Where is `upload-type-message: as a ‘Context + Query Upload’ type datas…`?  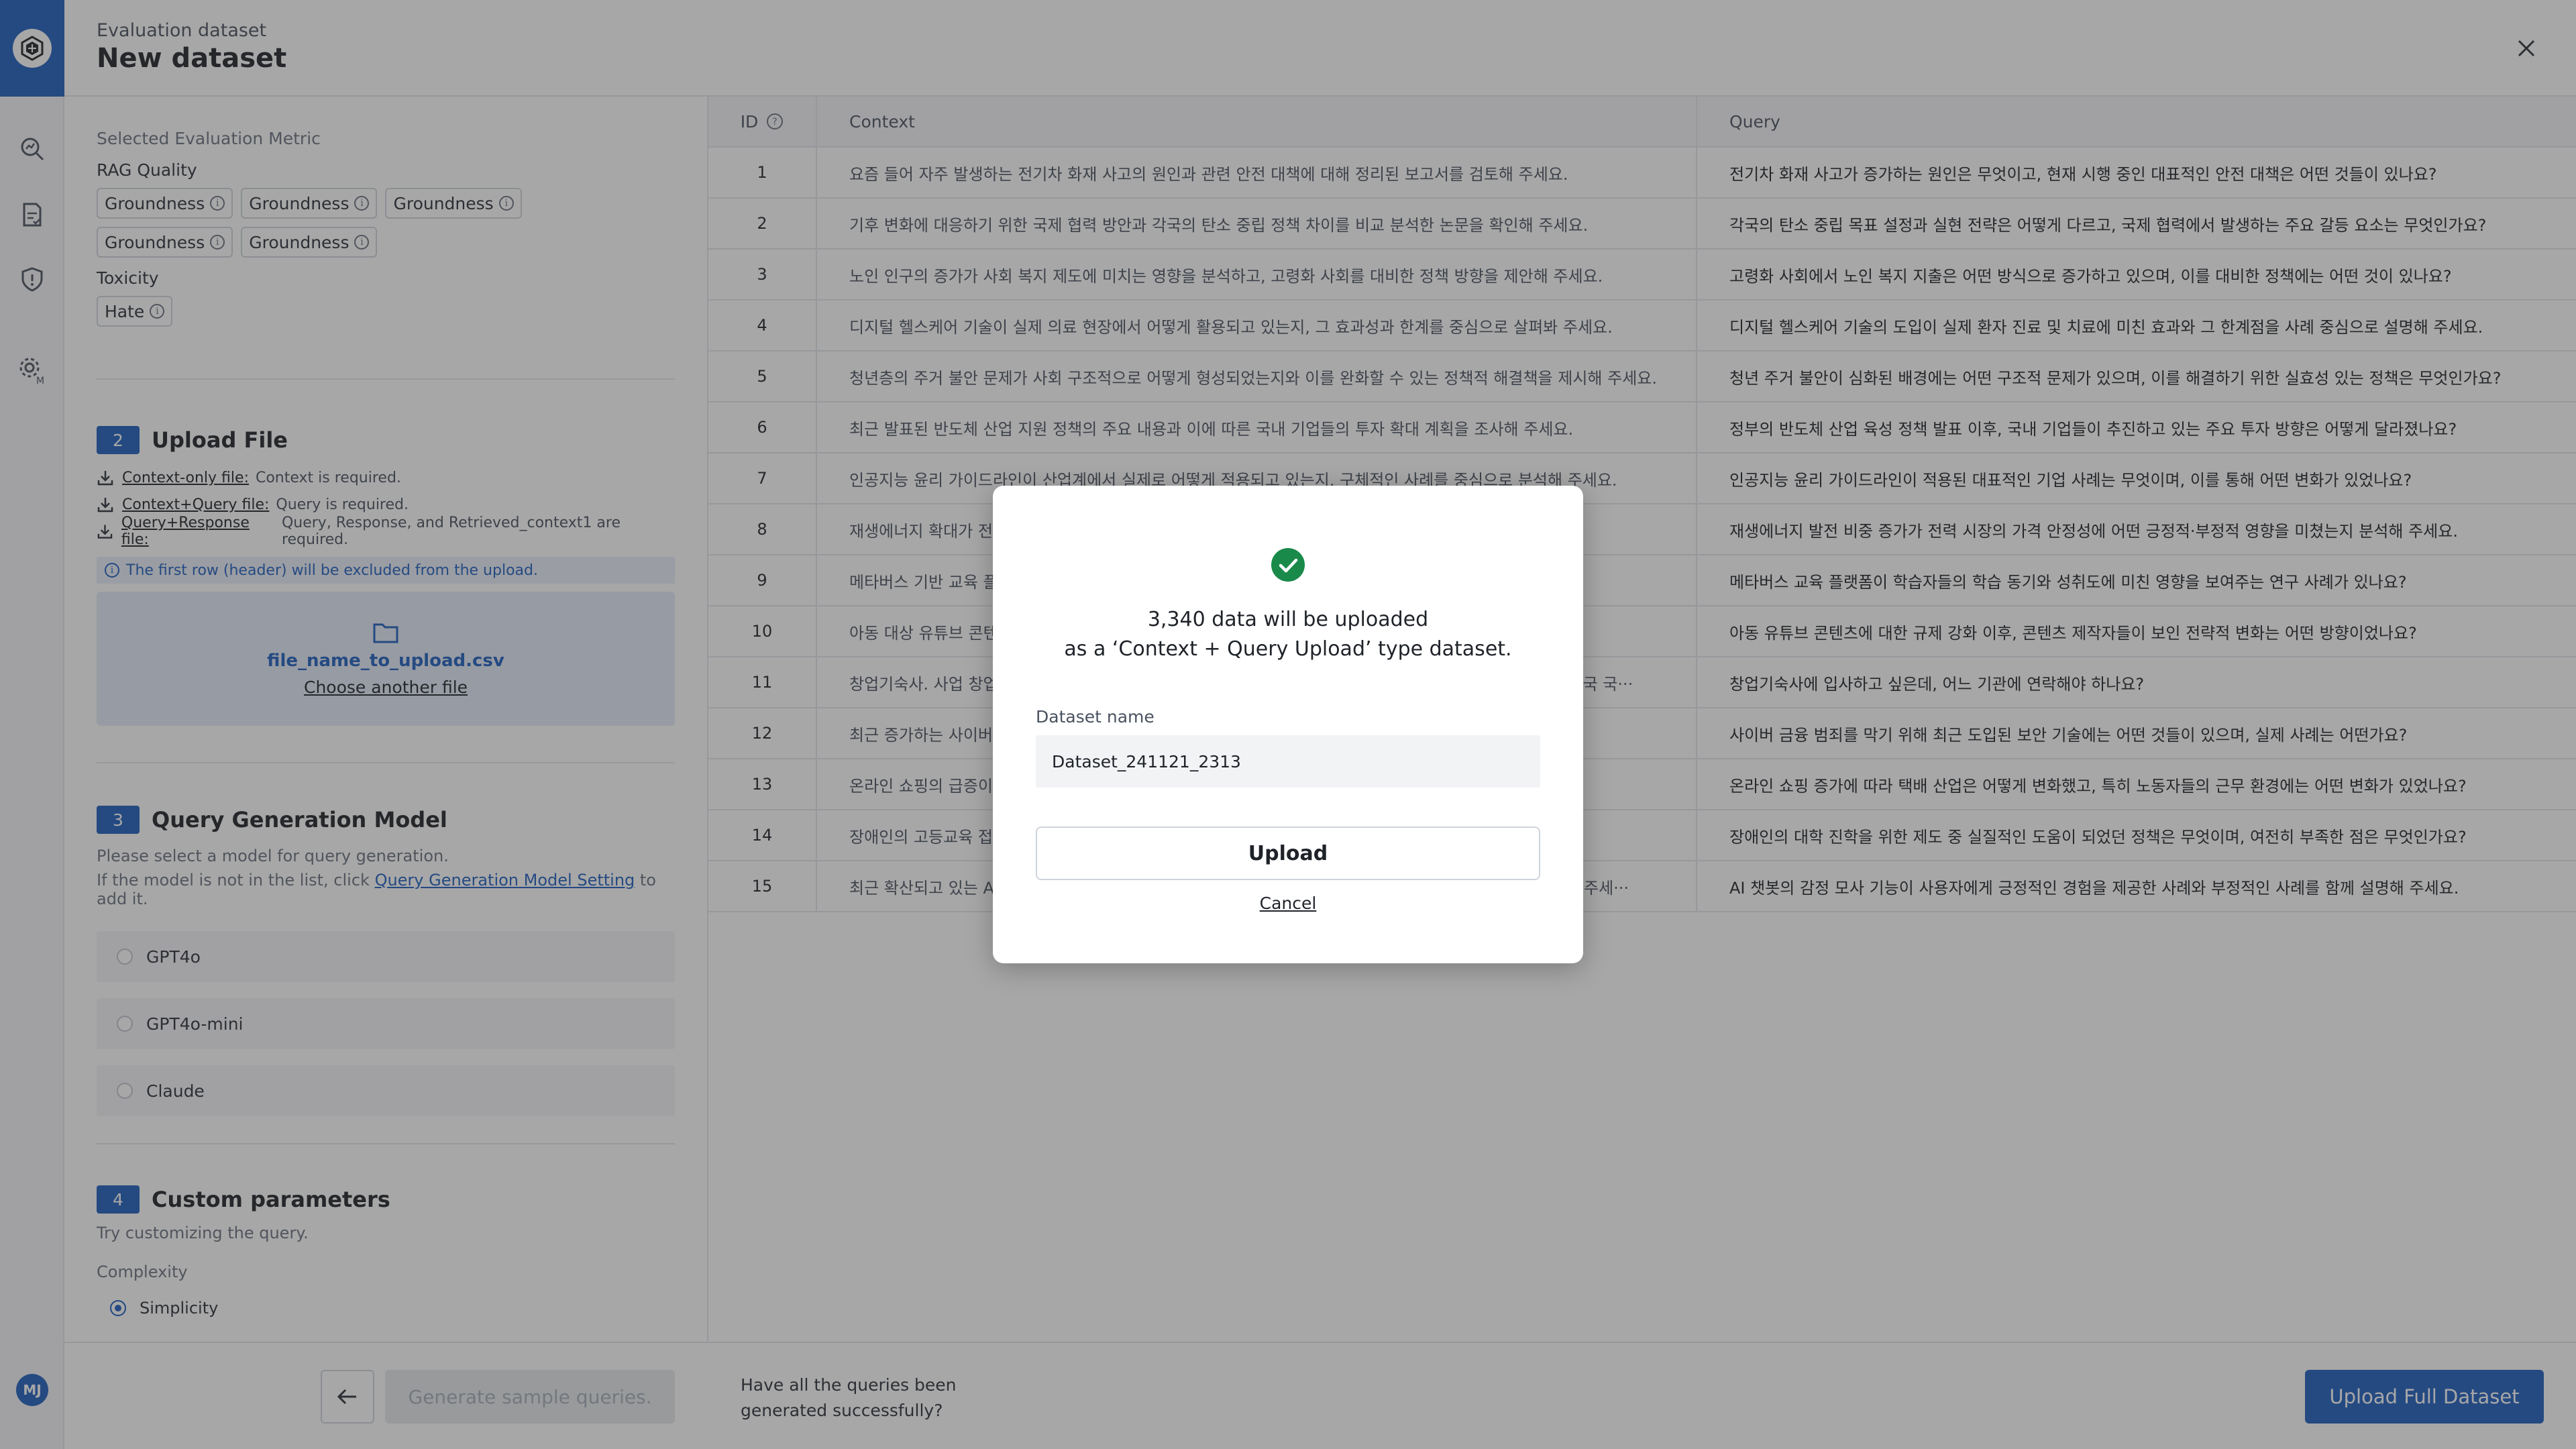 upload-type-message: as a ‘Context + Query Upload’ type datas… is located at coordinates (1288, 649).